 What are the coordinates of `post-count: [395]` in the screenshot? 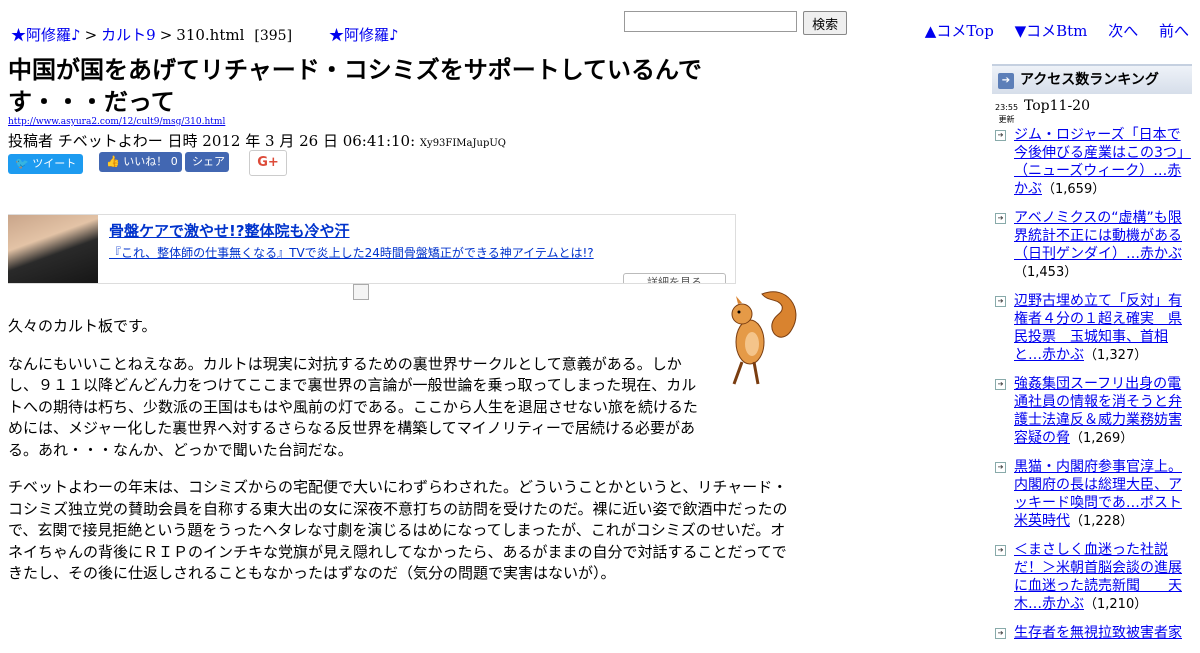 It's located at (273, 36).